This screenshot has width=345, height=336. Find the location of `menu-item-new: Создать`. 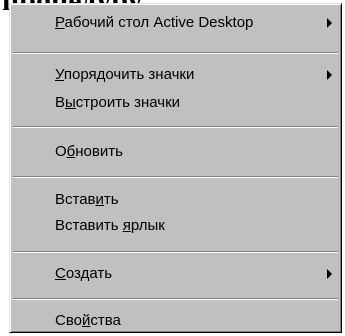

menu-item-new: Создать is located at coordinates (175, 274).